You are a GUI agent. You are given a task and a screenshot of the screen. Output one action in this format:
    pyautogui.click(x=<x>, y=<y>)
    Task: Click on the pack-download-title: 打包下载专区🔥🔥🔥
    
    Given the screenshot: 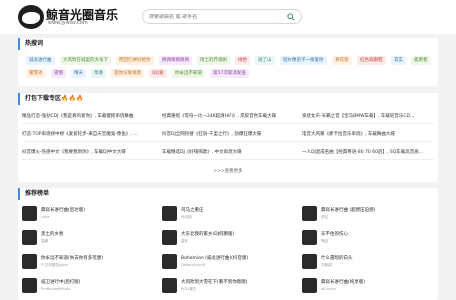 What is the action you would take?
    pyautogui.click(x=228, y=99)
    